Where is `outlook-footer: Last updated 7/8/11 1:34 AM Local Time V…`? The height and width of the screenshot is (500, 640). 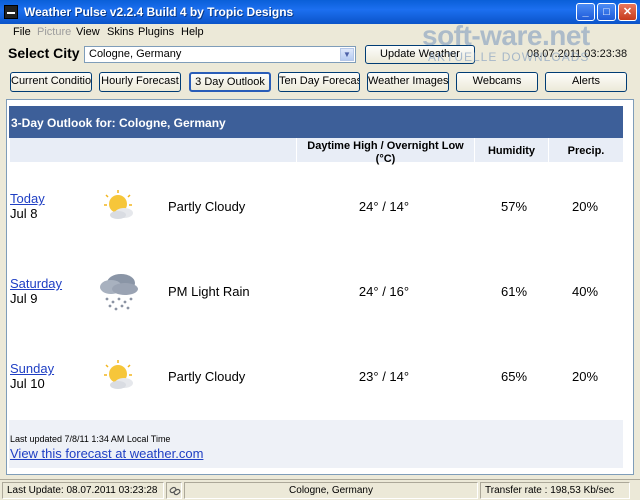 outlook-footer: Last updated 7/8/11 1:34 AM Local Time V… is located at coordinates (316, 444).